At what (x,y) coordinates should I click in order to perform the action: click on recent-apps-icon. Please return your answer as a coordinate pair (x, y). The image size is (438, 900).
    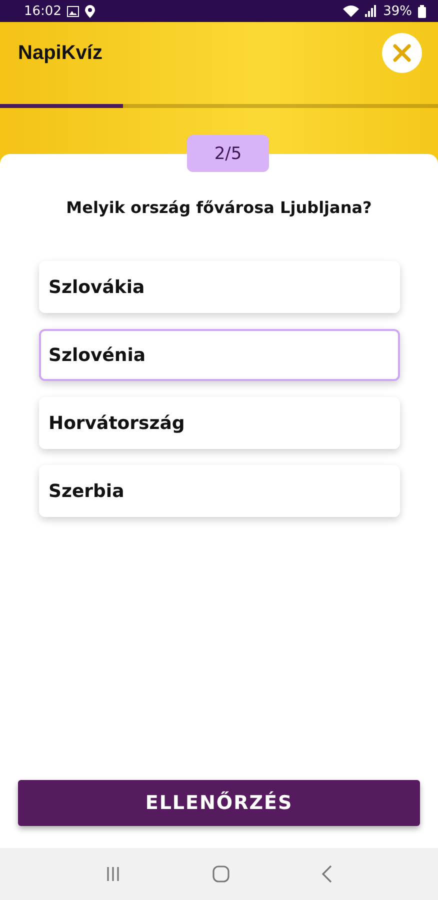
    Looking at the image, I should click on (113, 874).